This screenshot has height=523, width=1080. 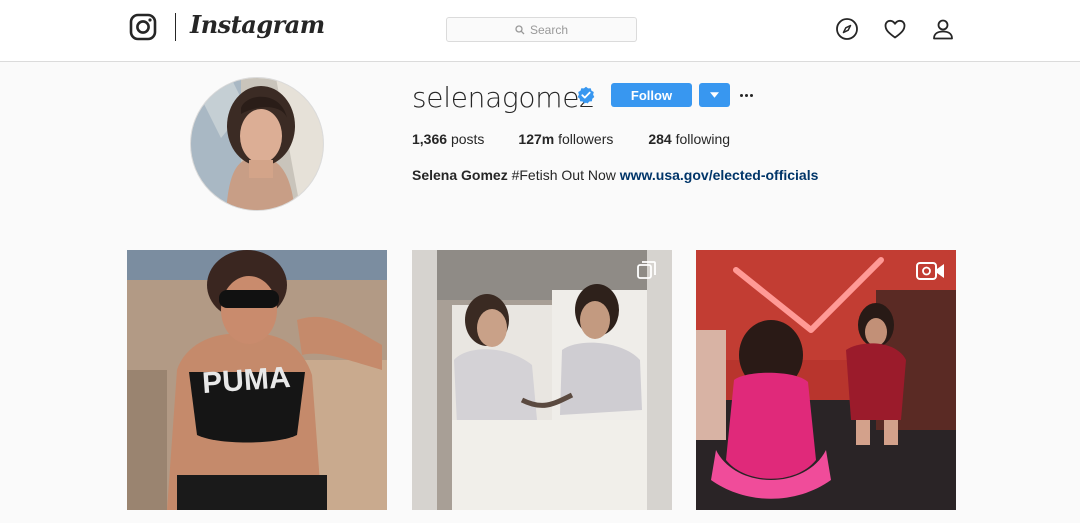 I want to click on followers-stat: 127m followers, so click(x=565, y=139).